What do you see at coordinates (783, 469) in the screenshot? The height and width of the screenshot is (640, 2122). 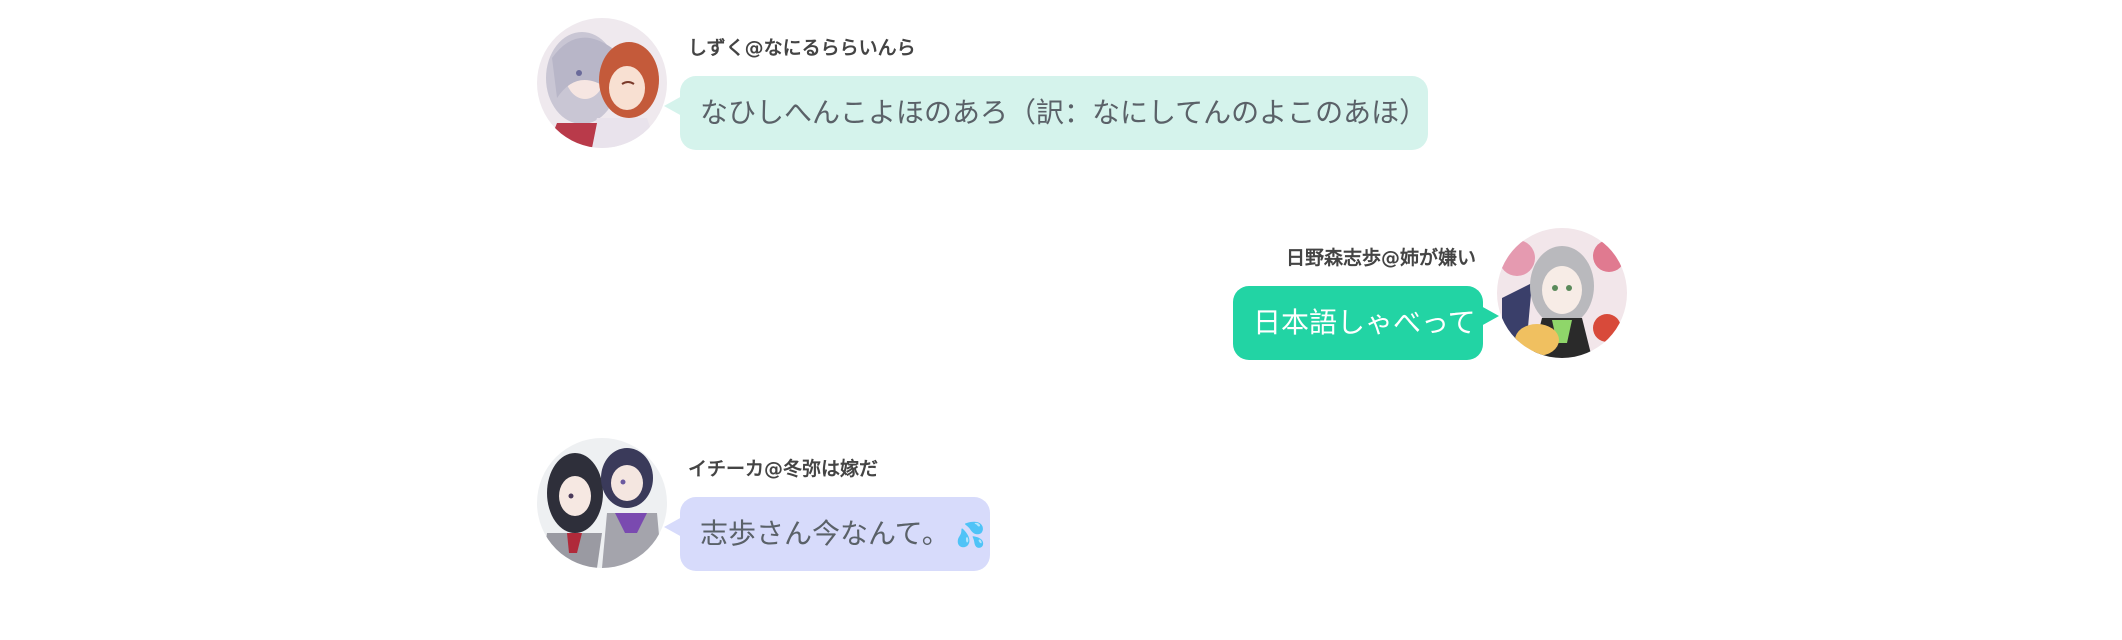 I see `sender-name: イチーカ@冬弥は嫁だ` at bounding box center [783, 469].